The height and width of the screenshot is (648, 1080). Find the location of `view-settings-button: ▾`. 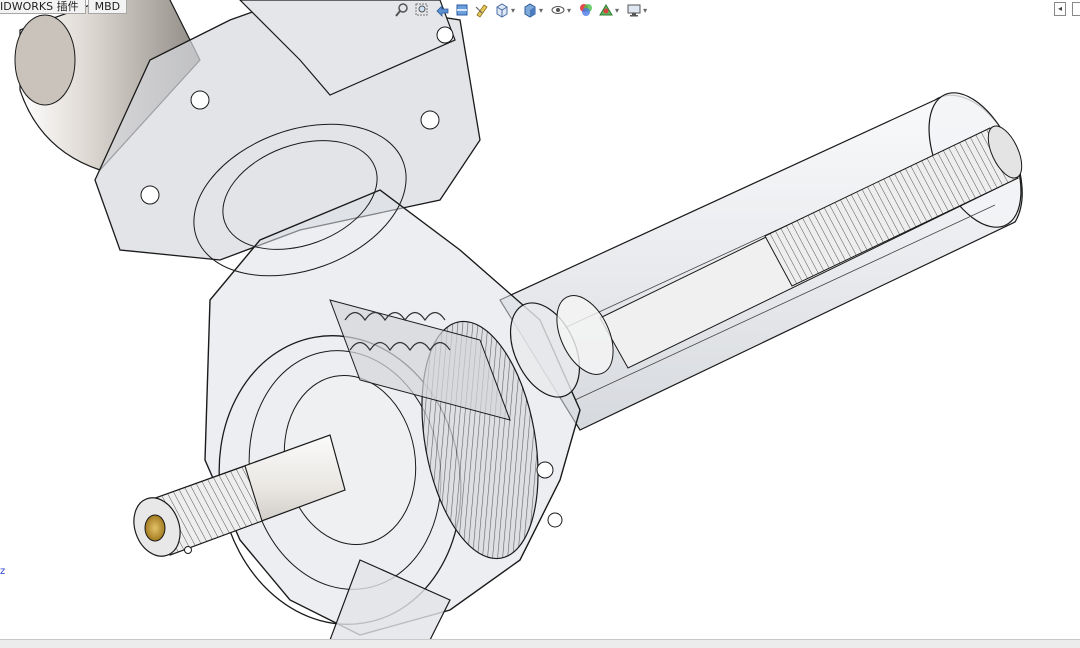

view-settings-button: ▾ is located at coordinates (638, 10).